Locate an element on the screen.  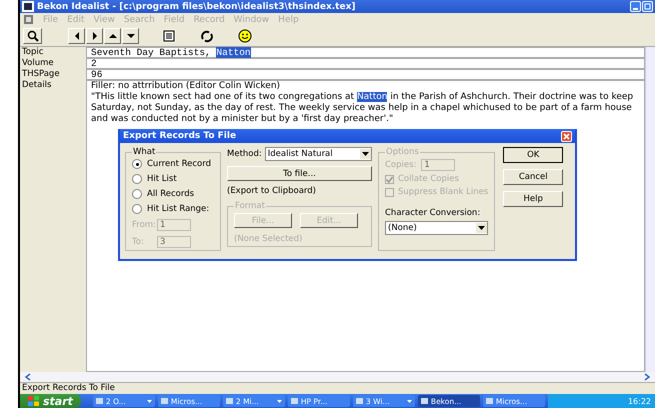
field-label: Details is located at coordinates (36, 86).